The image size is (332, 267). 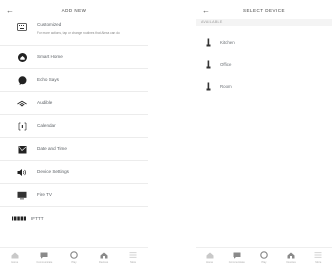 What do you see at coordinates (22, 172) in the screenshot?
I see `speaker-icon` at bounding box center [22, 172].